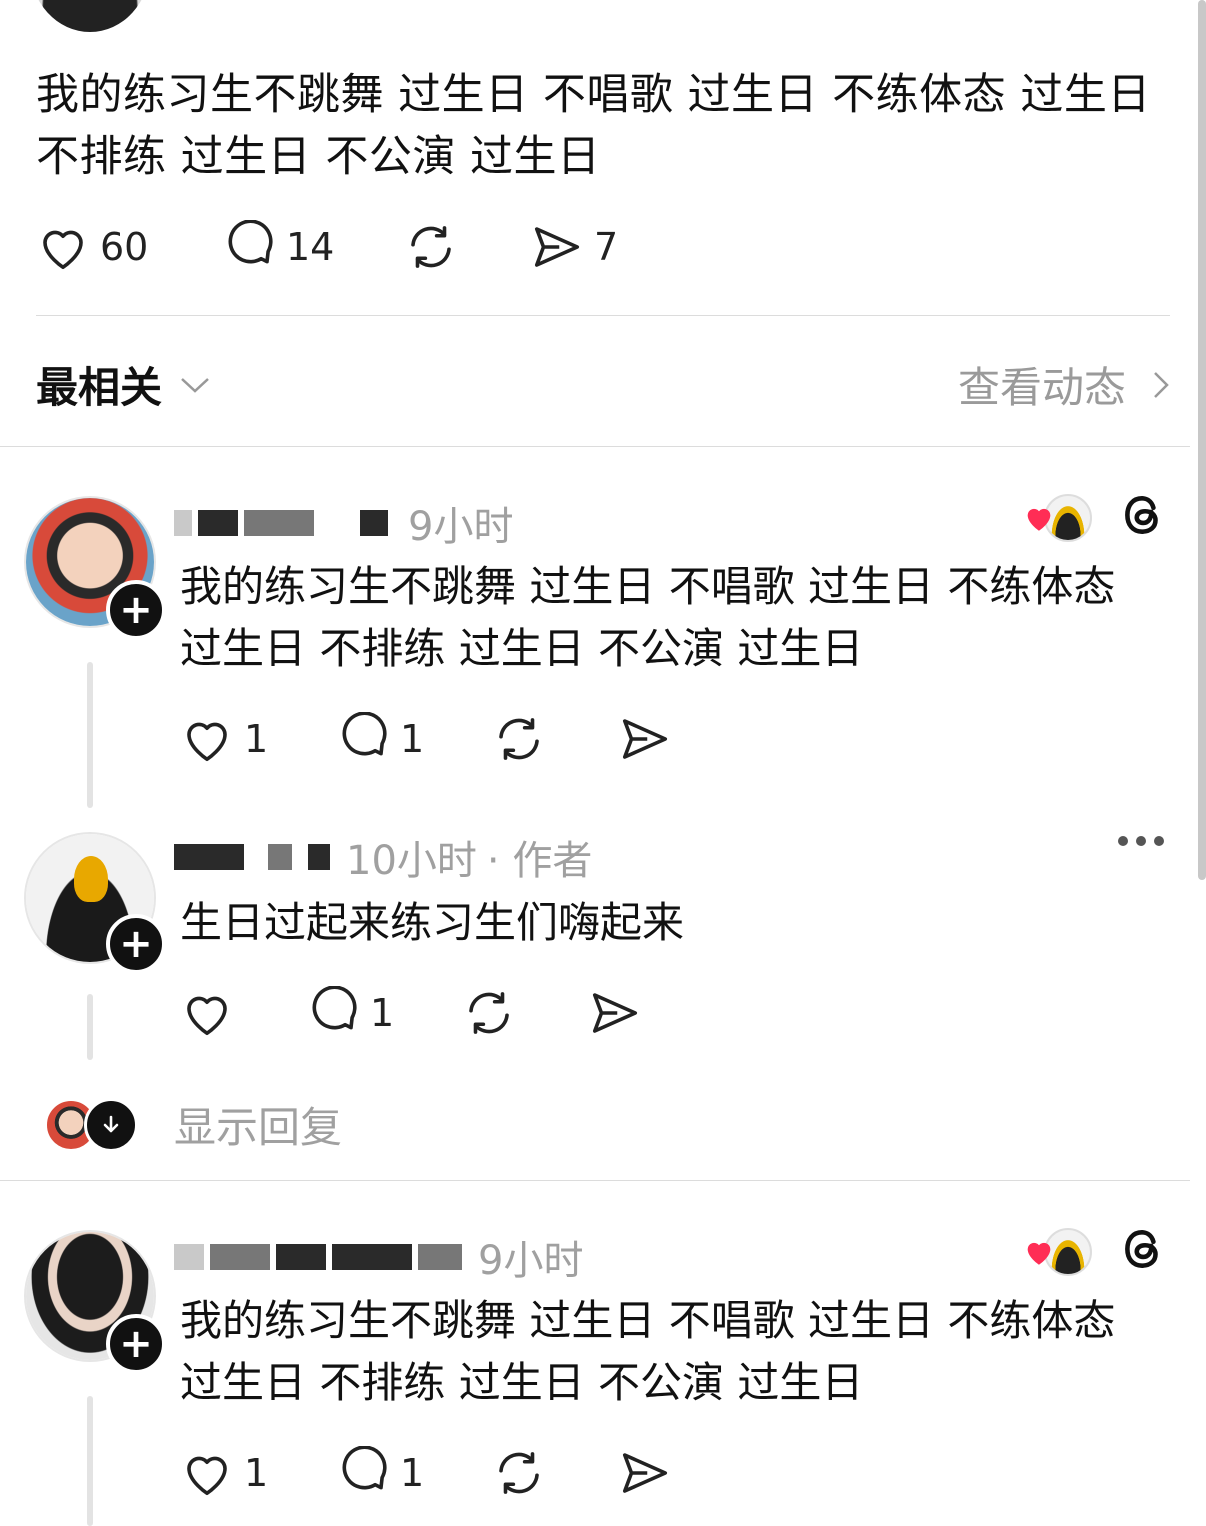  What do you see at coordinates (343, 523) in the screenshot?
I see `comment-header: 9小时` at bounding box center [343, 523].